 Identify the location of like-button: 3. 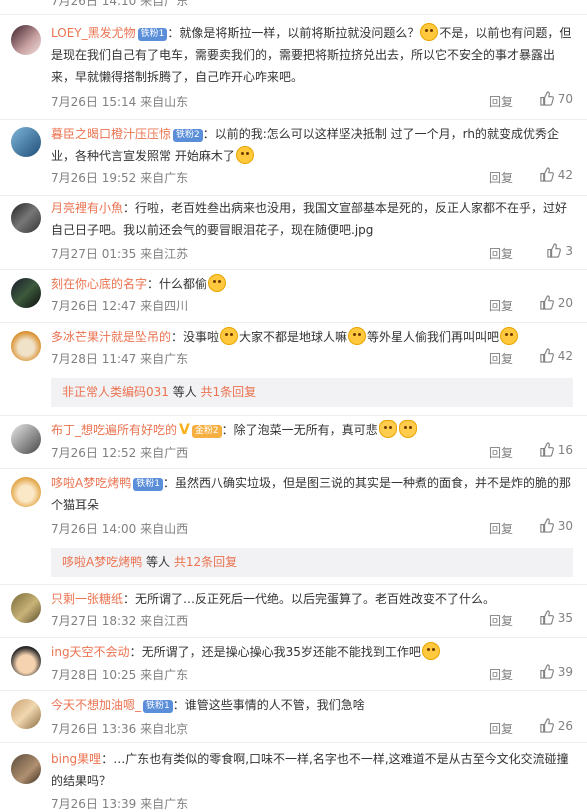
(548, 250).